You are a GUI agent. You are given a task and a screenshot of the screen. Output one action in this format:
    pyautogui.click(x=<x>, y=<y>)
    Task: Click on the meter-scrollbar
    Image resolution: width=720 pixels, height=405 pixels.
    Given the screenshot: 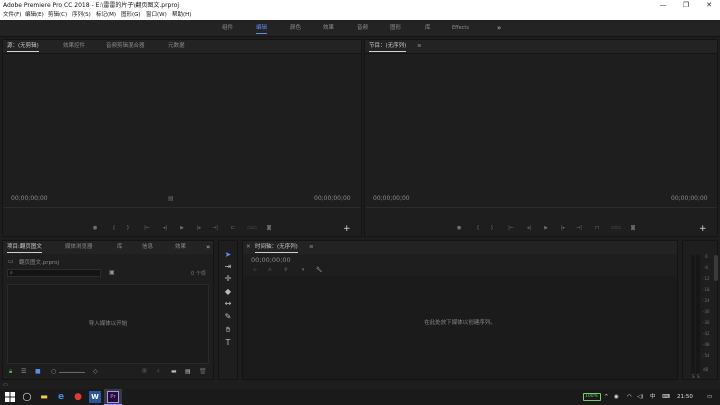 What is the action you would take?
    pyautogui.click(x=716, y=268)
    